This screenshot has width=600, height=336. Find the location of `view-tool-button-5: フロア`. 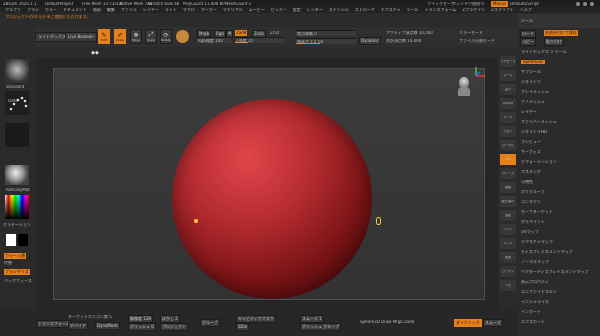

view-tool-button-5: フロア is located at coordinates (508, 131).